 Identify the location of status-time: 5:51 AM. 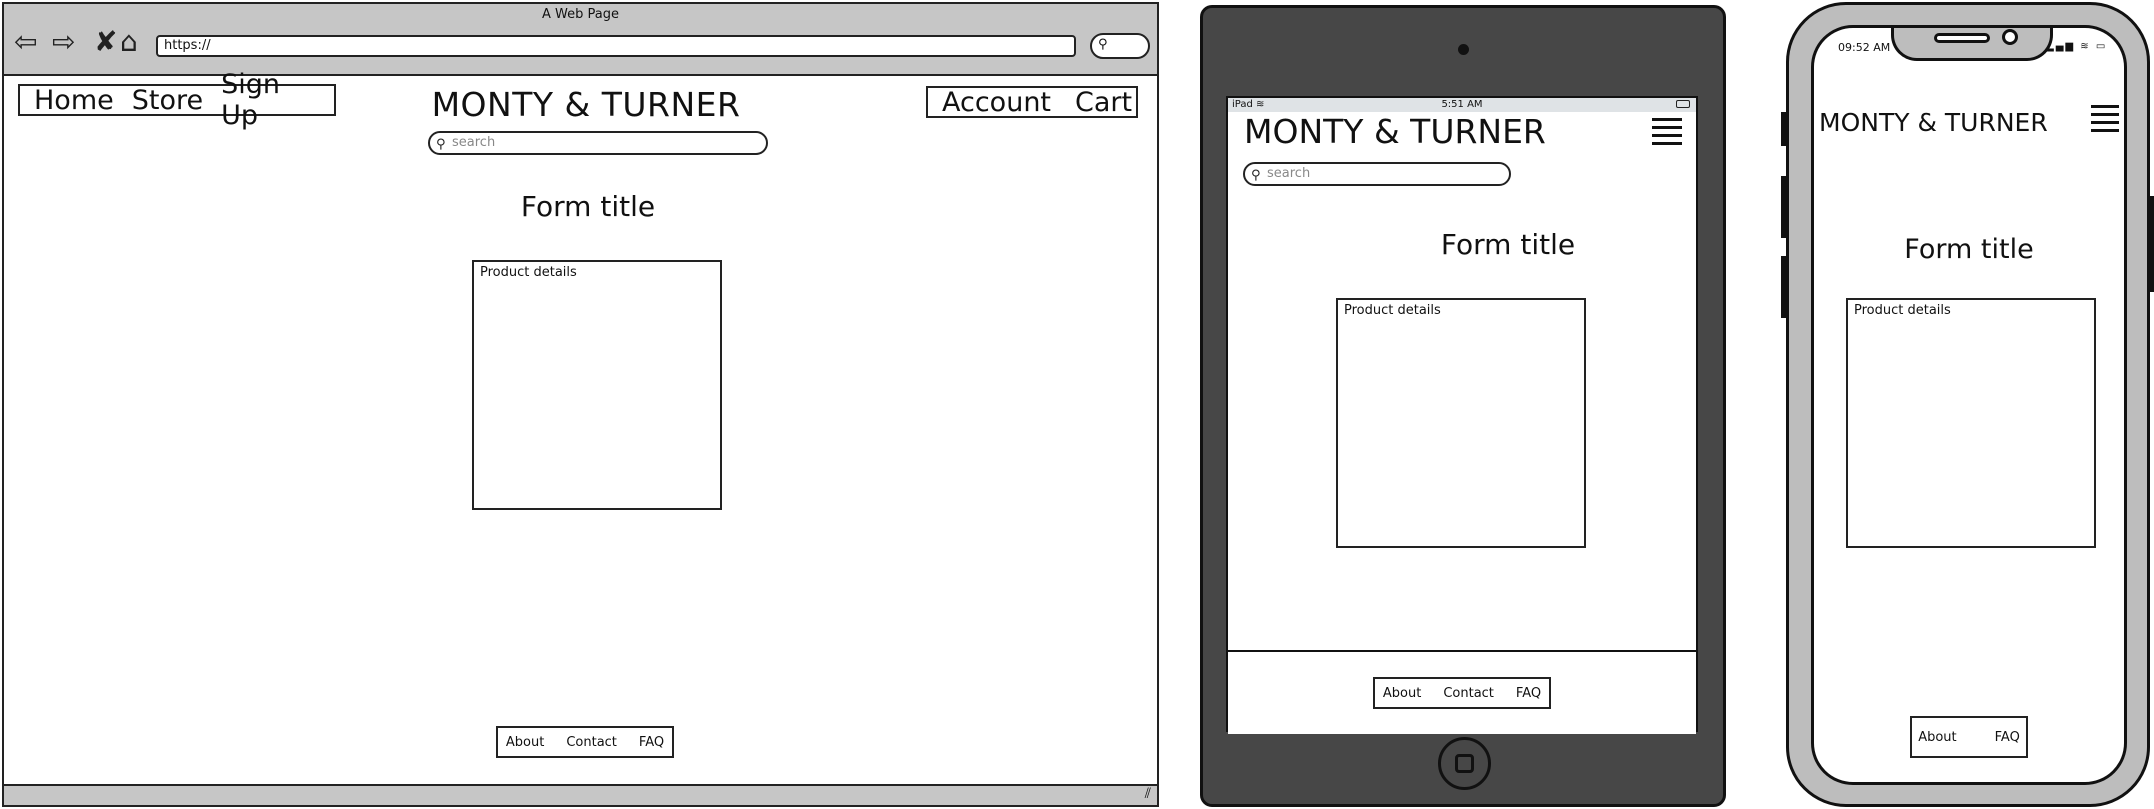
(1462, 104).